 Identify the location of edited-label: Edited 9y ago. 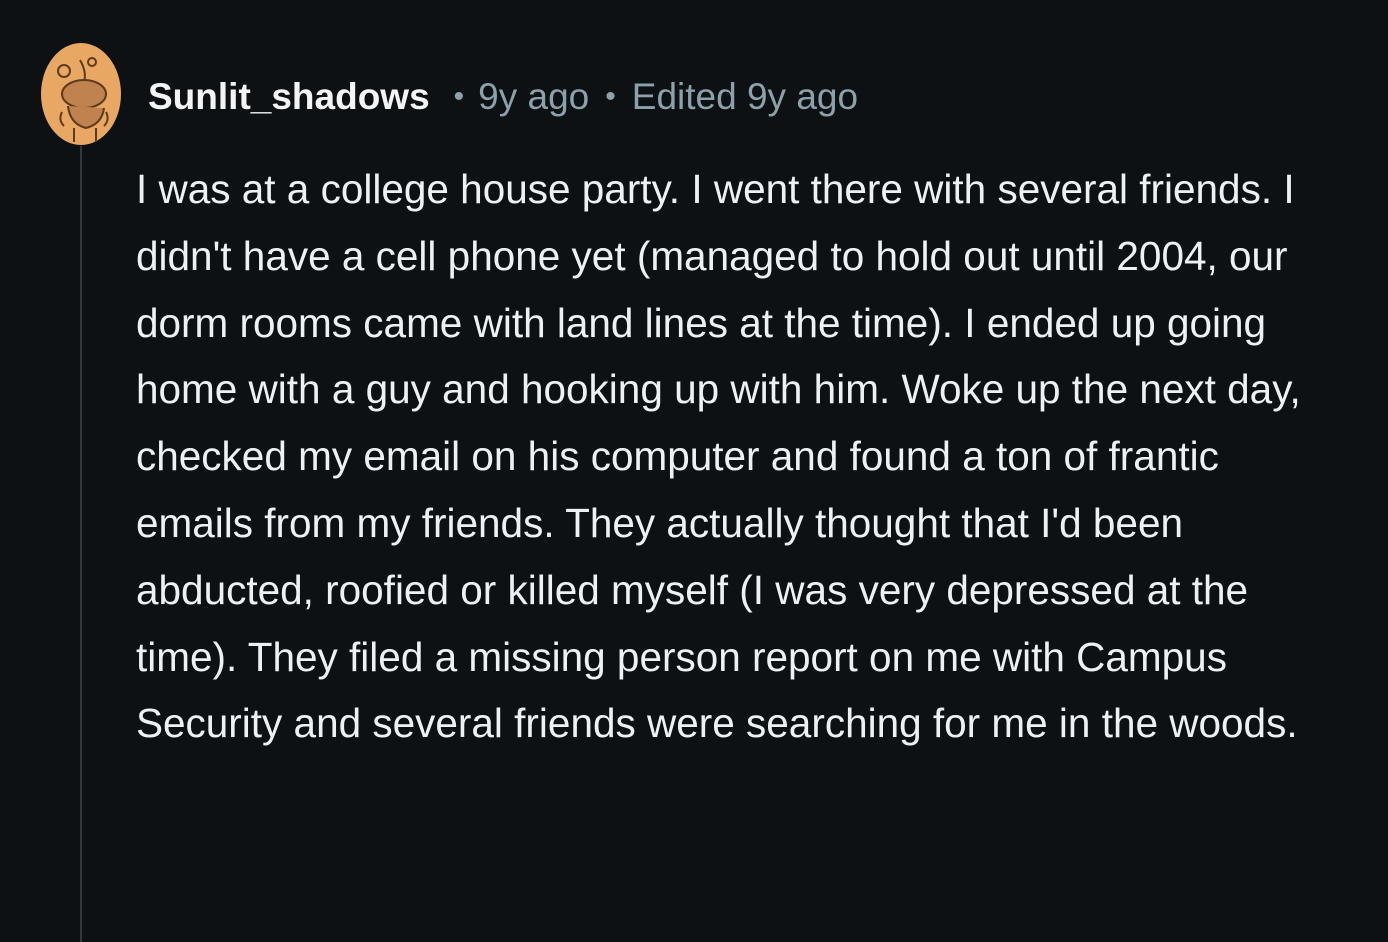
(745, 96).